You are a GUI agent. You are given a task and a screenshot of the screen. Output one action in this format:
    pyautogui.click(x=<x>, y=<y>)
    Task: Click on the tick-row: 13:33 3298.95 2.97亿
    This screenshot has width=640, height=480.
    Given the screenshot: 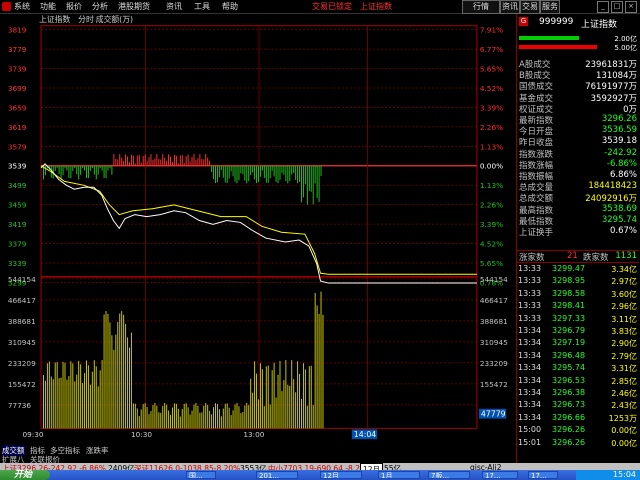 What is the action you would take?
    pyautogui.click(x=578, y=281)
    